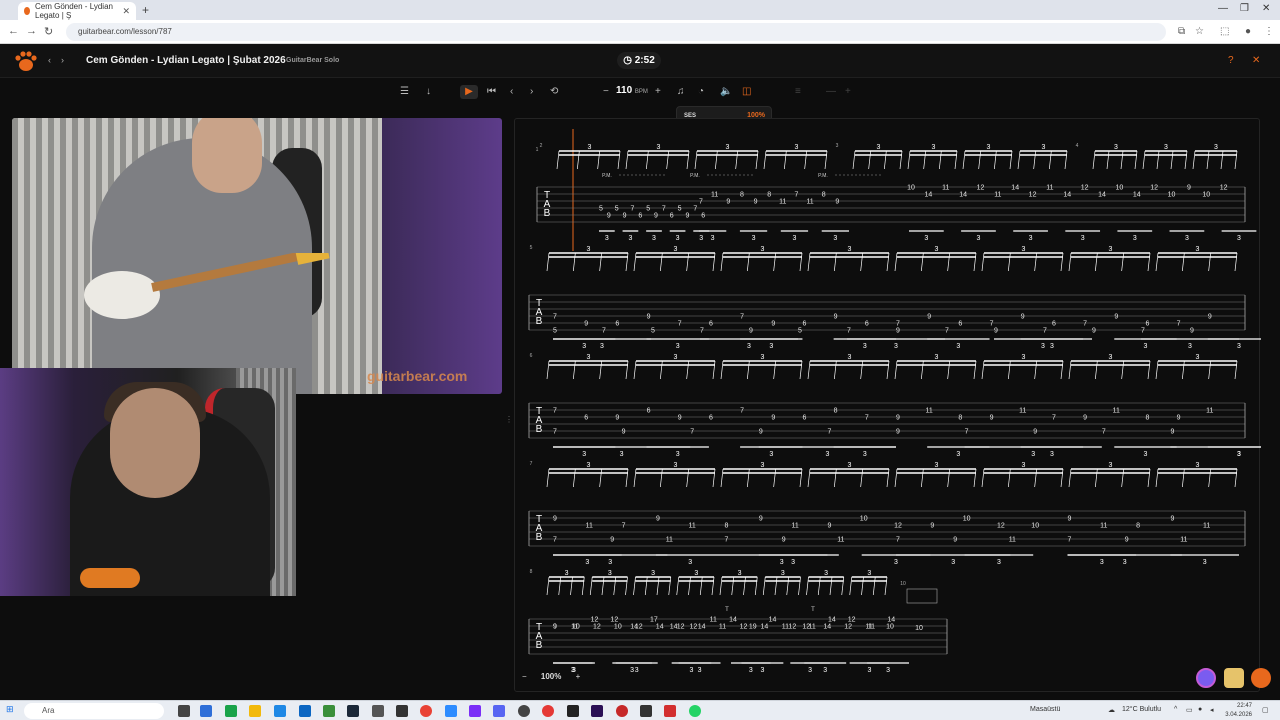  Describe the element at coordinates (547, 213) in the screenshot. I see `tab-clef-letter: B` at that location.